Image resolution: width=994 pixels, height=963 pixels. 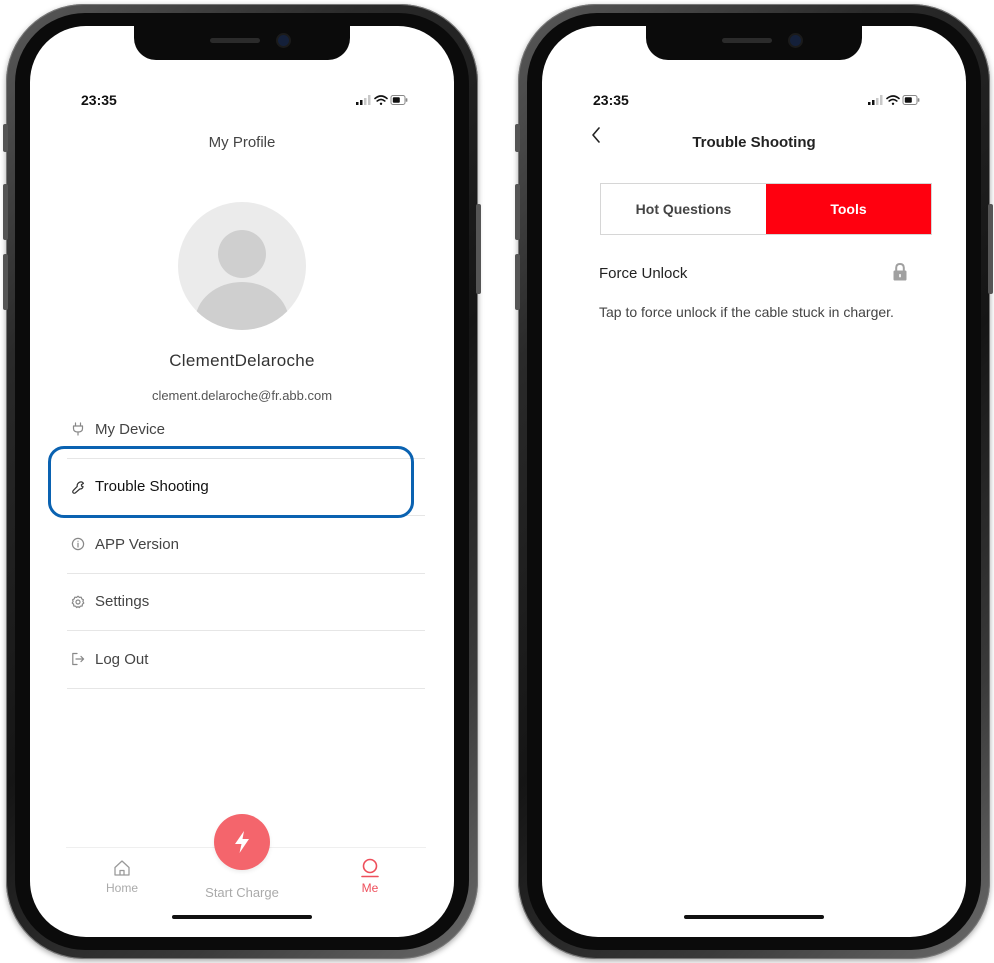 What do you see at coordinates (242, 142) in the screenshot?
I see `page-title: My Profile` at bounding box center [242, 142].